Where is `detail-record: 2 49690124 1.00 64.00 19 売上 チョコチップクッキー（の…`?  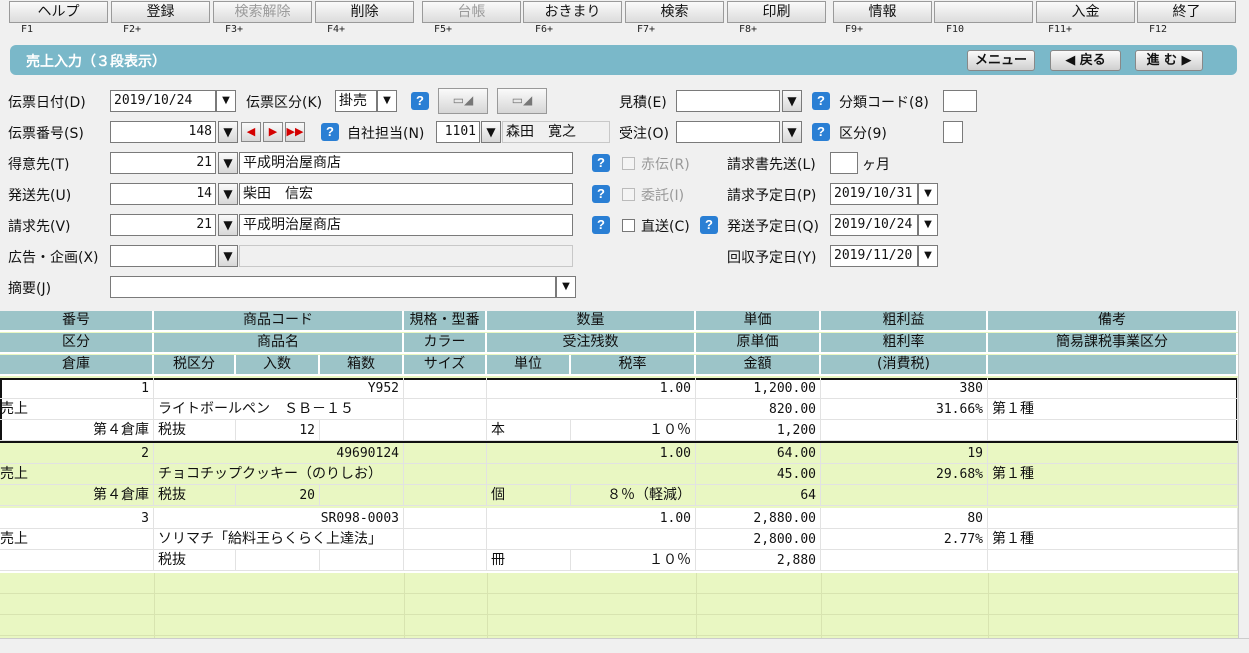 detail-record: 2 49690124 1.00 64.00 19 売上 チョコチップクッキー（の… is located at coordinates (619, 475).